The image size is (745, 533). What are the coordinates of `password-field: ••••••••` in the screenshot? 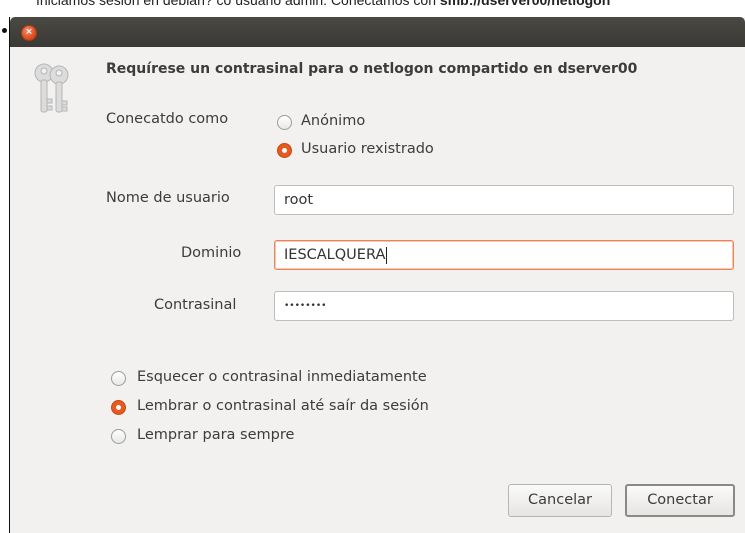 It's located at (504, 306).